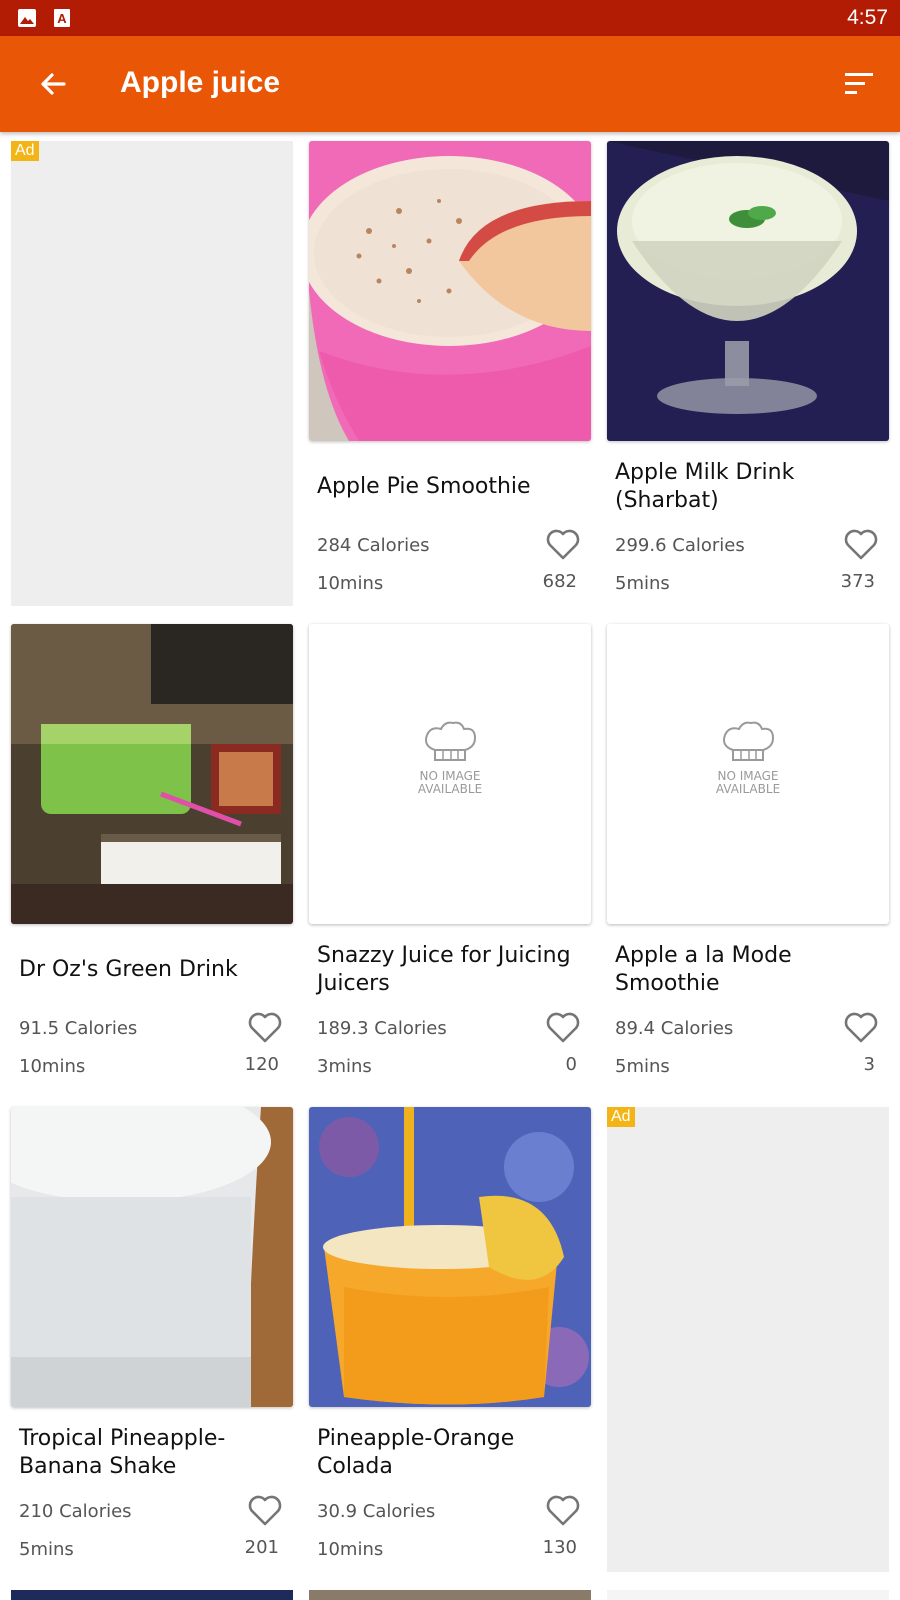 Image resolution: width=900 pixels, height=1600 pixels. Describe the element at coordinates (27, 18) in the screenshot. I see `image-notification-icon` at that location.